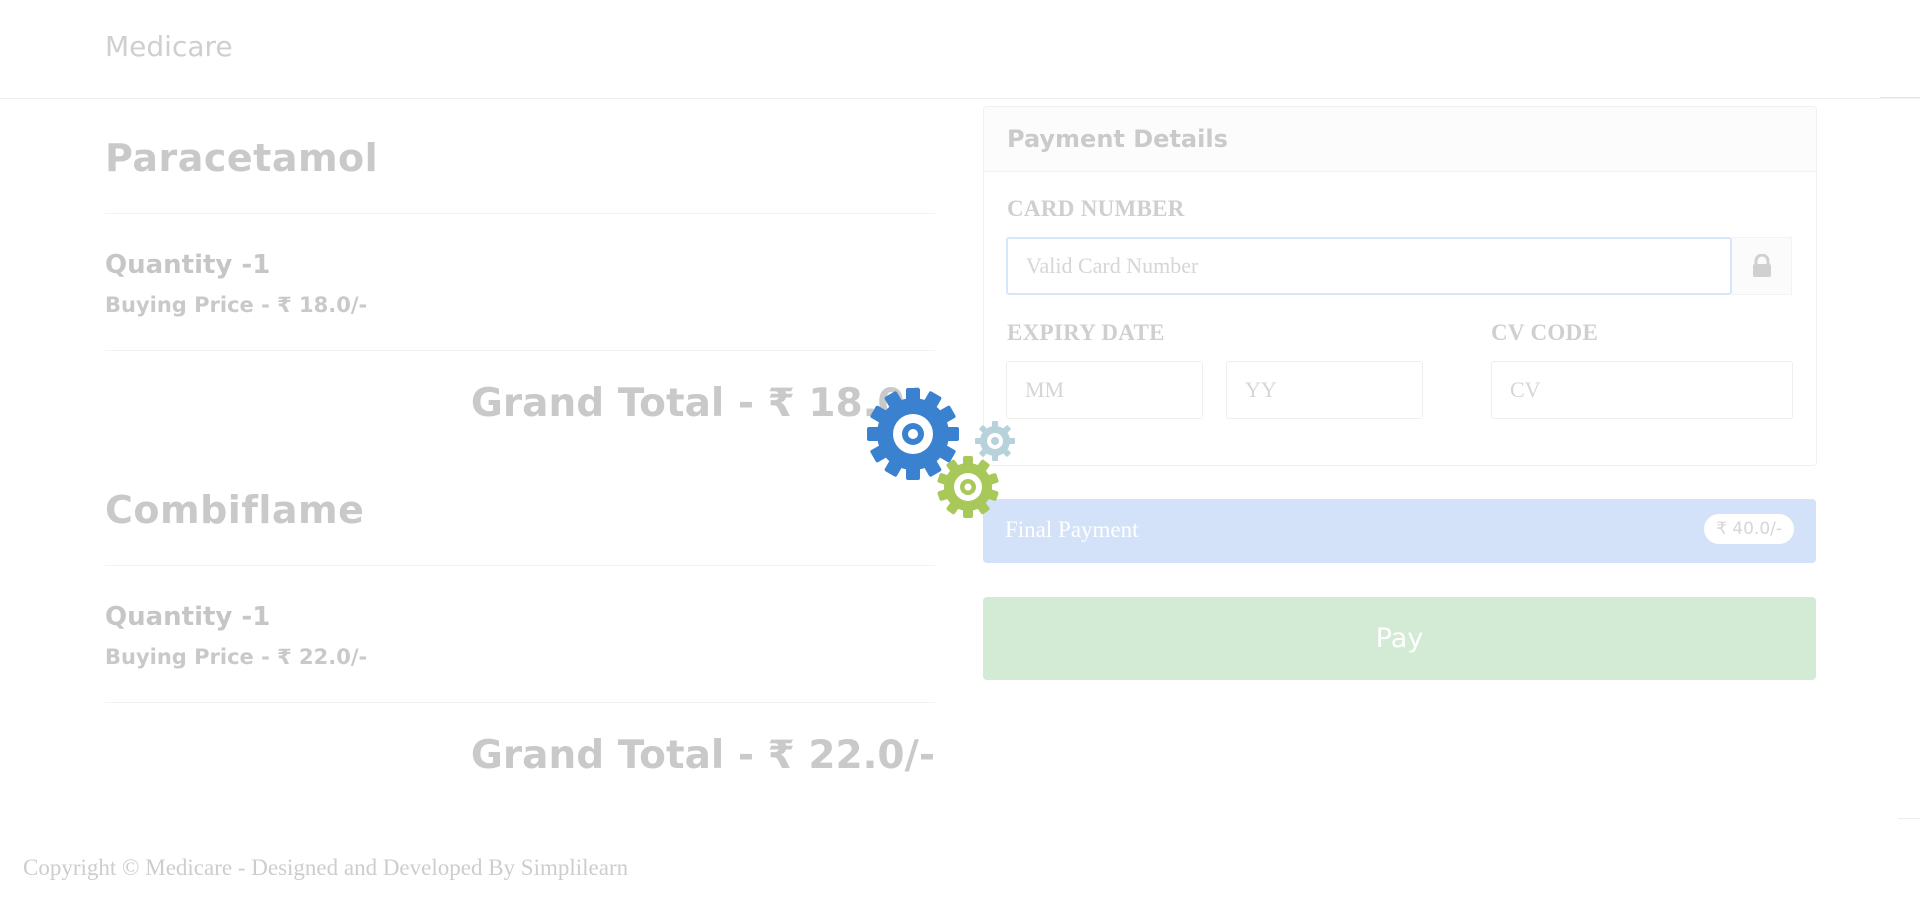 The height and width of the screenshot is (905, 1920). What do you see at coordinates (702, 755) in the screenshot?
I see `grand-total: Grand Total - ₹ 22.0/-` at bounding box center [702, 755].